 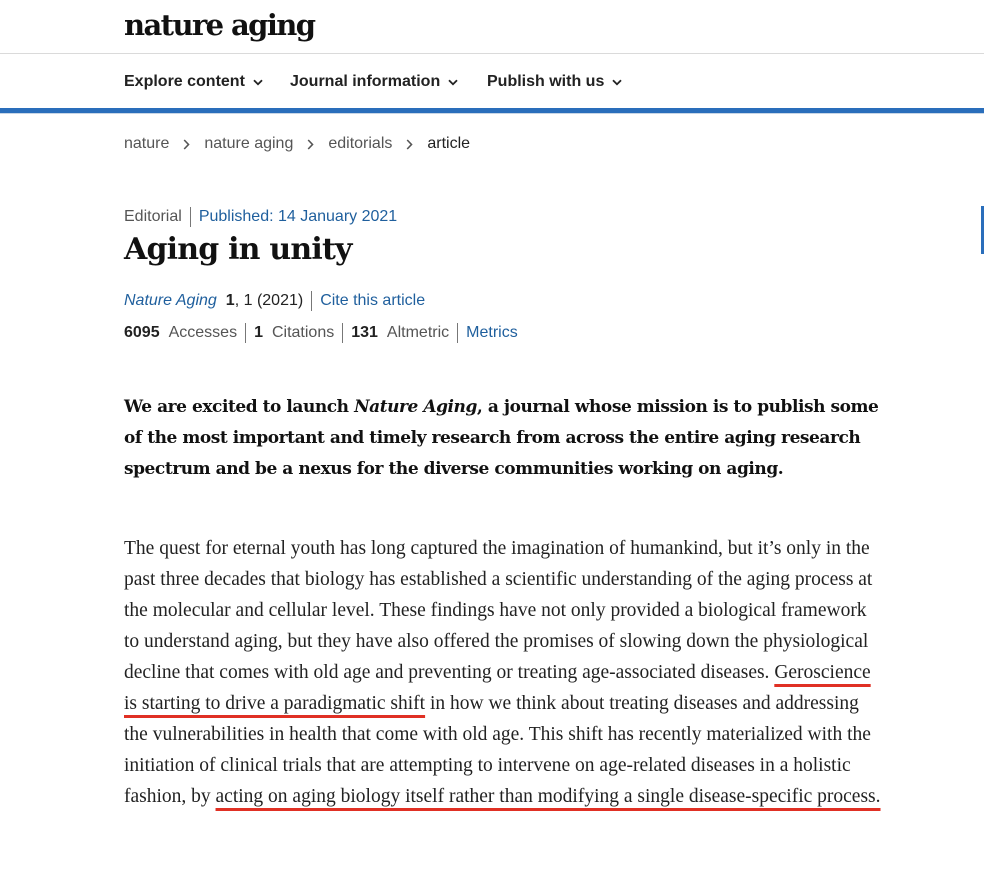 I want to click on breadcrumb-nature-aging: nature aging, so click(x=248, y=144).